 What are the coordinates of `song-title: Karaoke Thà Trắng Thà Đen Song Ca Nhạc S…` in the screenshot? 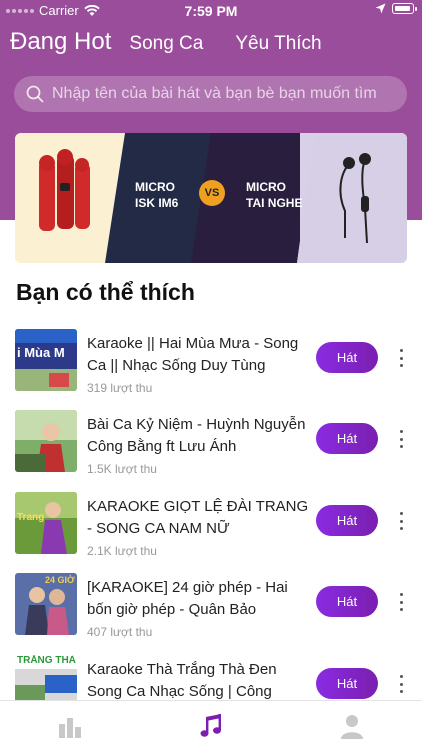 It's located at (182, 680).